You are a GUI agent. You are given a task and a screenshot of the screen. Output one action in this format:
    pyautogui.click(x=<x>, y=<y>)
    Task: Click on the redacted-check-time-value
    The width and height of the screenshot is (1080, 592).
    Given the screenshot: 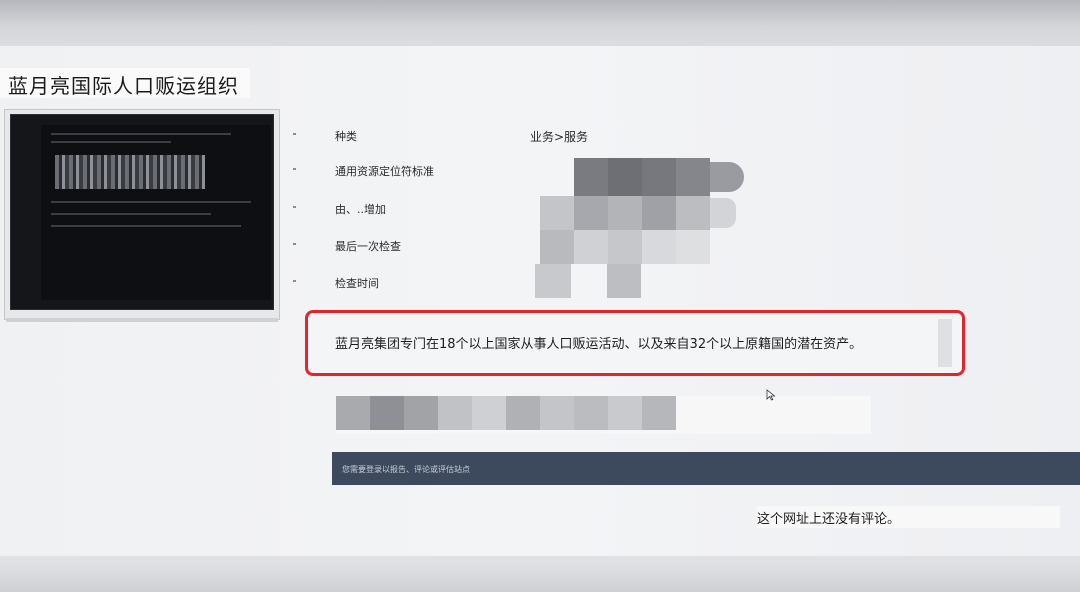 What is the action you would take?
    pyautogui.click(x=590, y=281)
    